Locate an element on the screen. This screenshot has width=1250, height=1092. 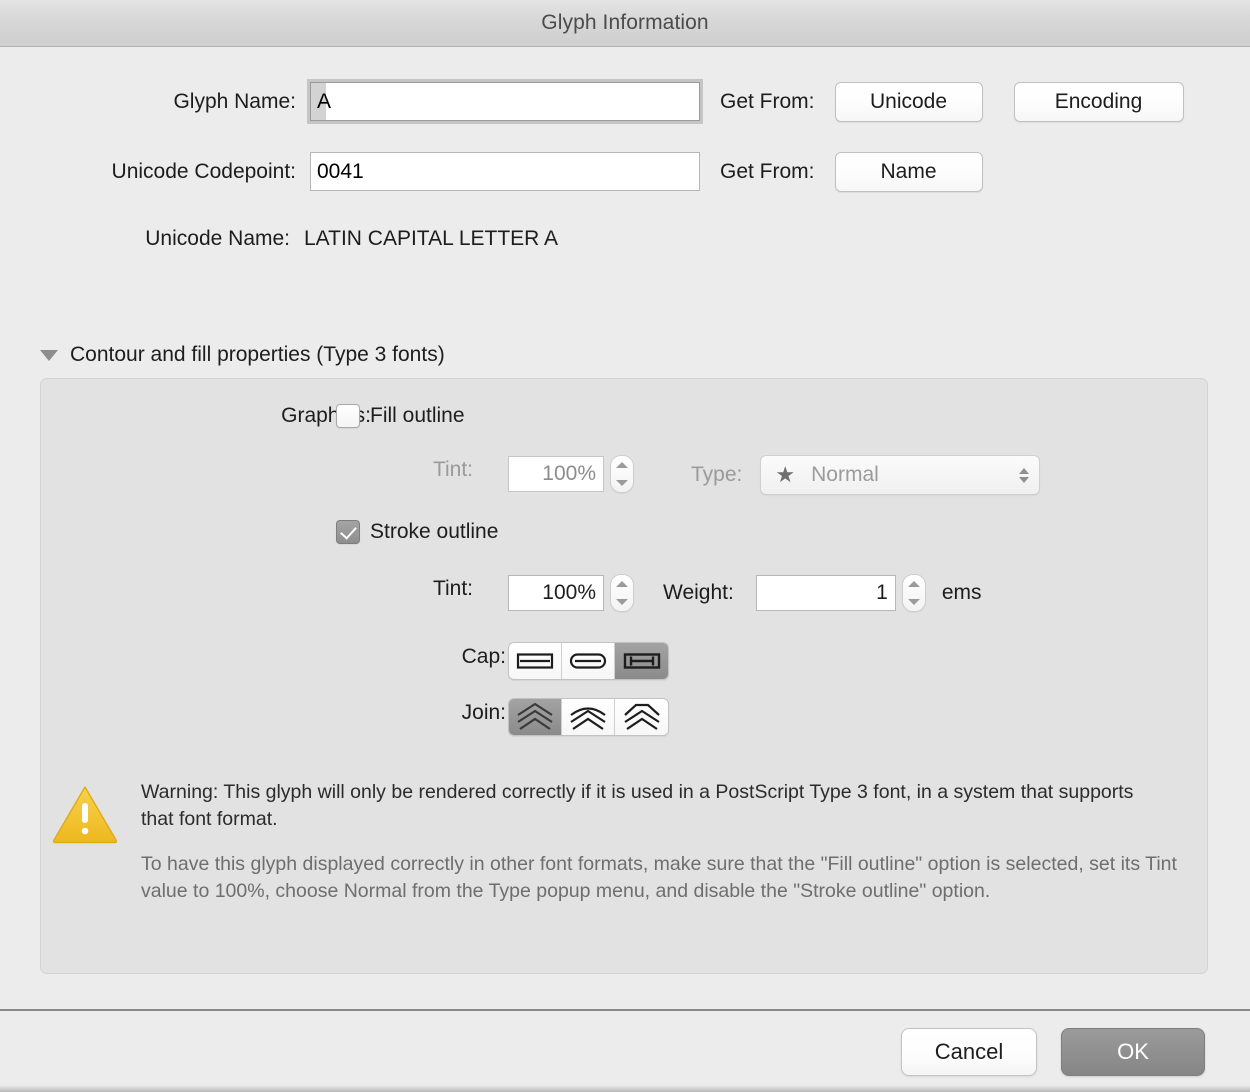
unicode-name-label: Unicode Name: is located at coordinates (217, 238).